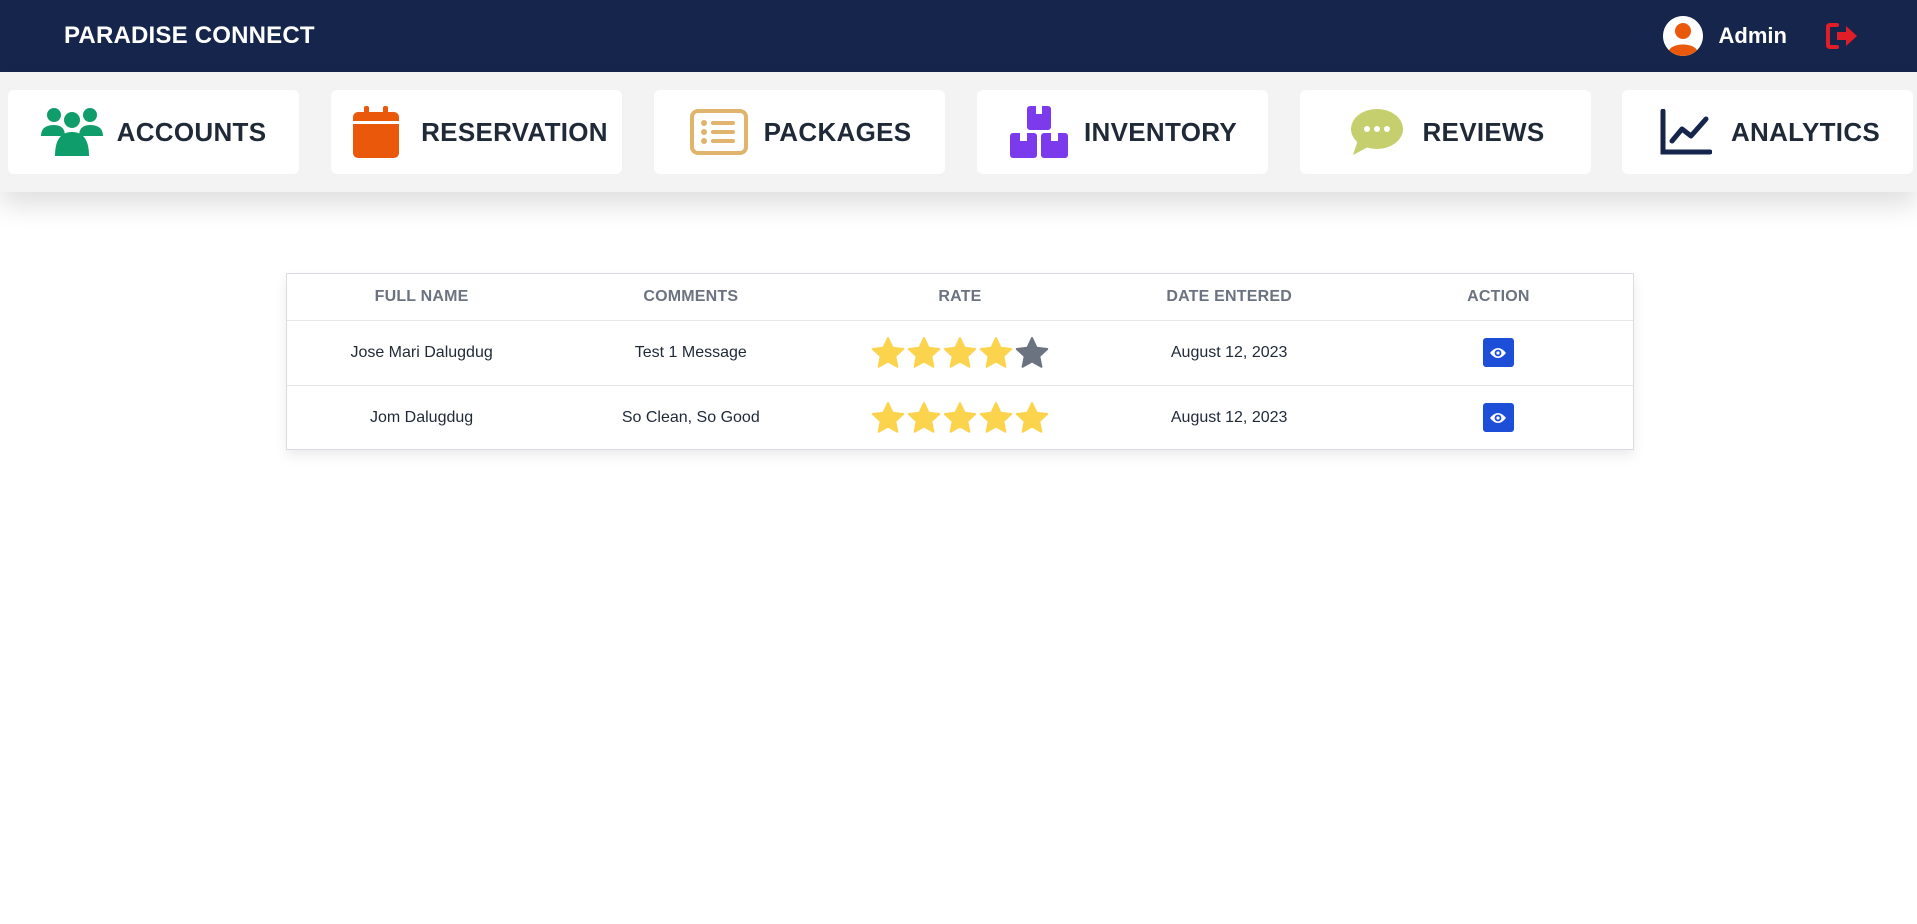  I want to click on user-area: Admin, so click(1760, 36).